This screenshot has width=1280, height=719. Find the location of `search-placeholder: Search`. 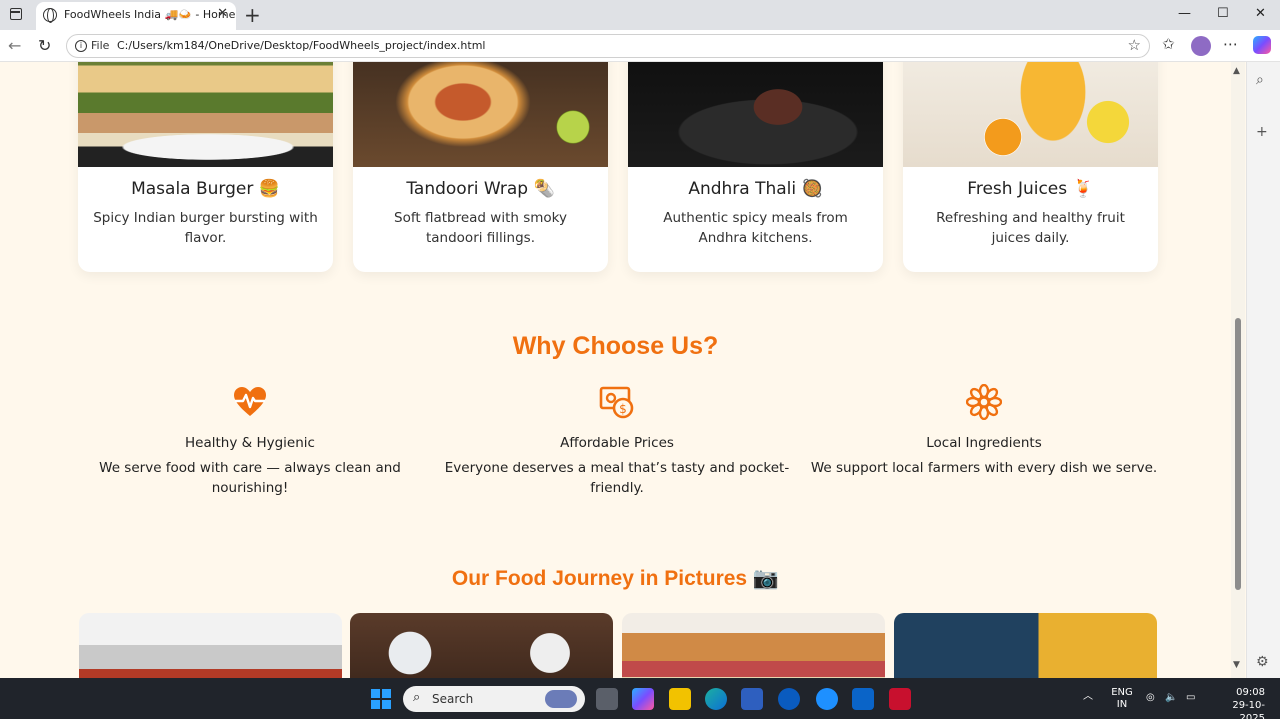

search-placeholder: Search is located at coordinates (453, 699).